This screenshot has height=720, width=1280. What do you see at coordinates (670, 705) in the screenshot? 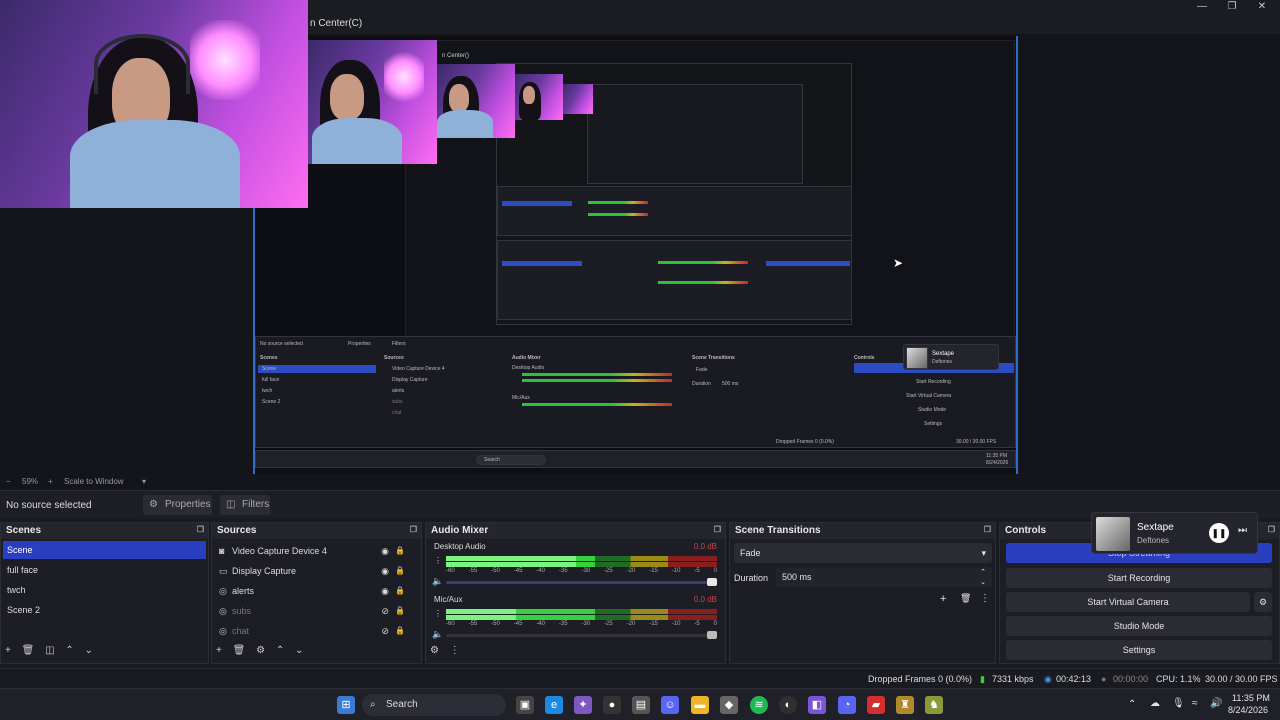
I see `discord-icon: ☺` at bounding box center [670, 705].